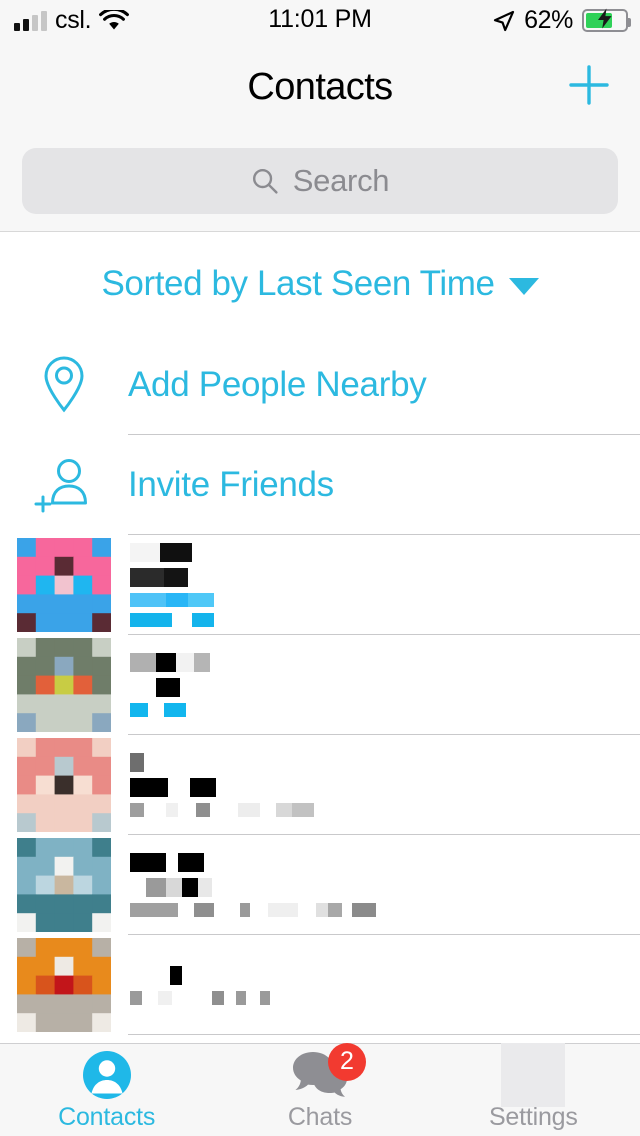 This screenshot has width=640, height=1136. What do you see at coordinates (320, 1116) in the screenshot?
I see `tab-chats-label: Chats` at bounding box center [320, 1116].